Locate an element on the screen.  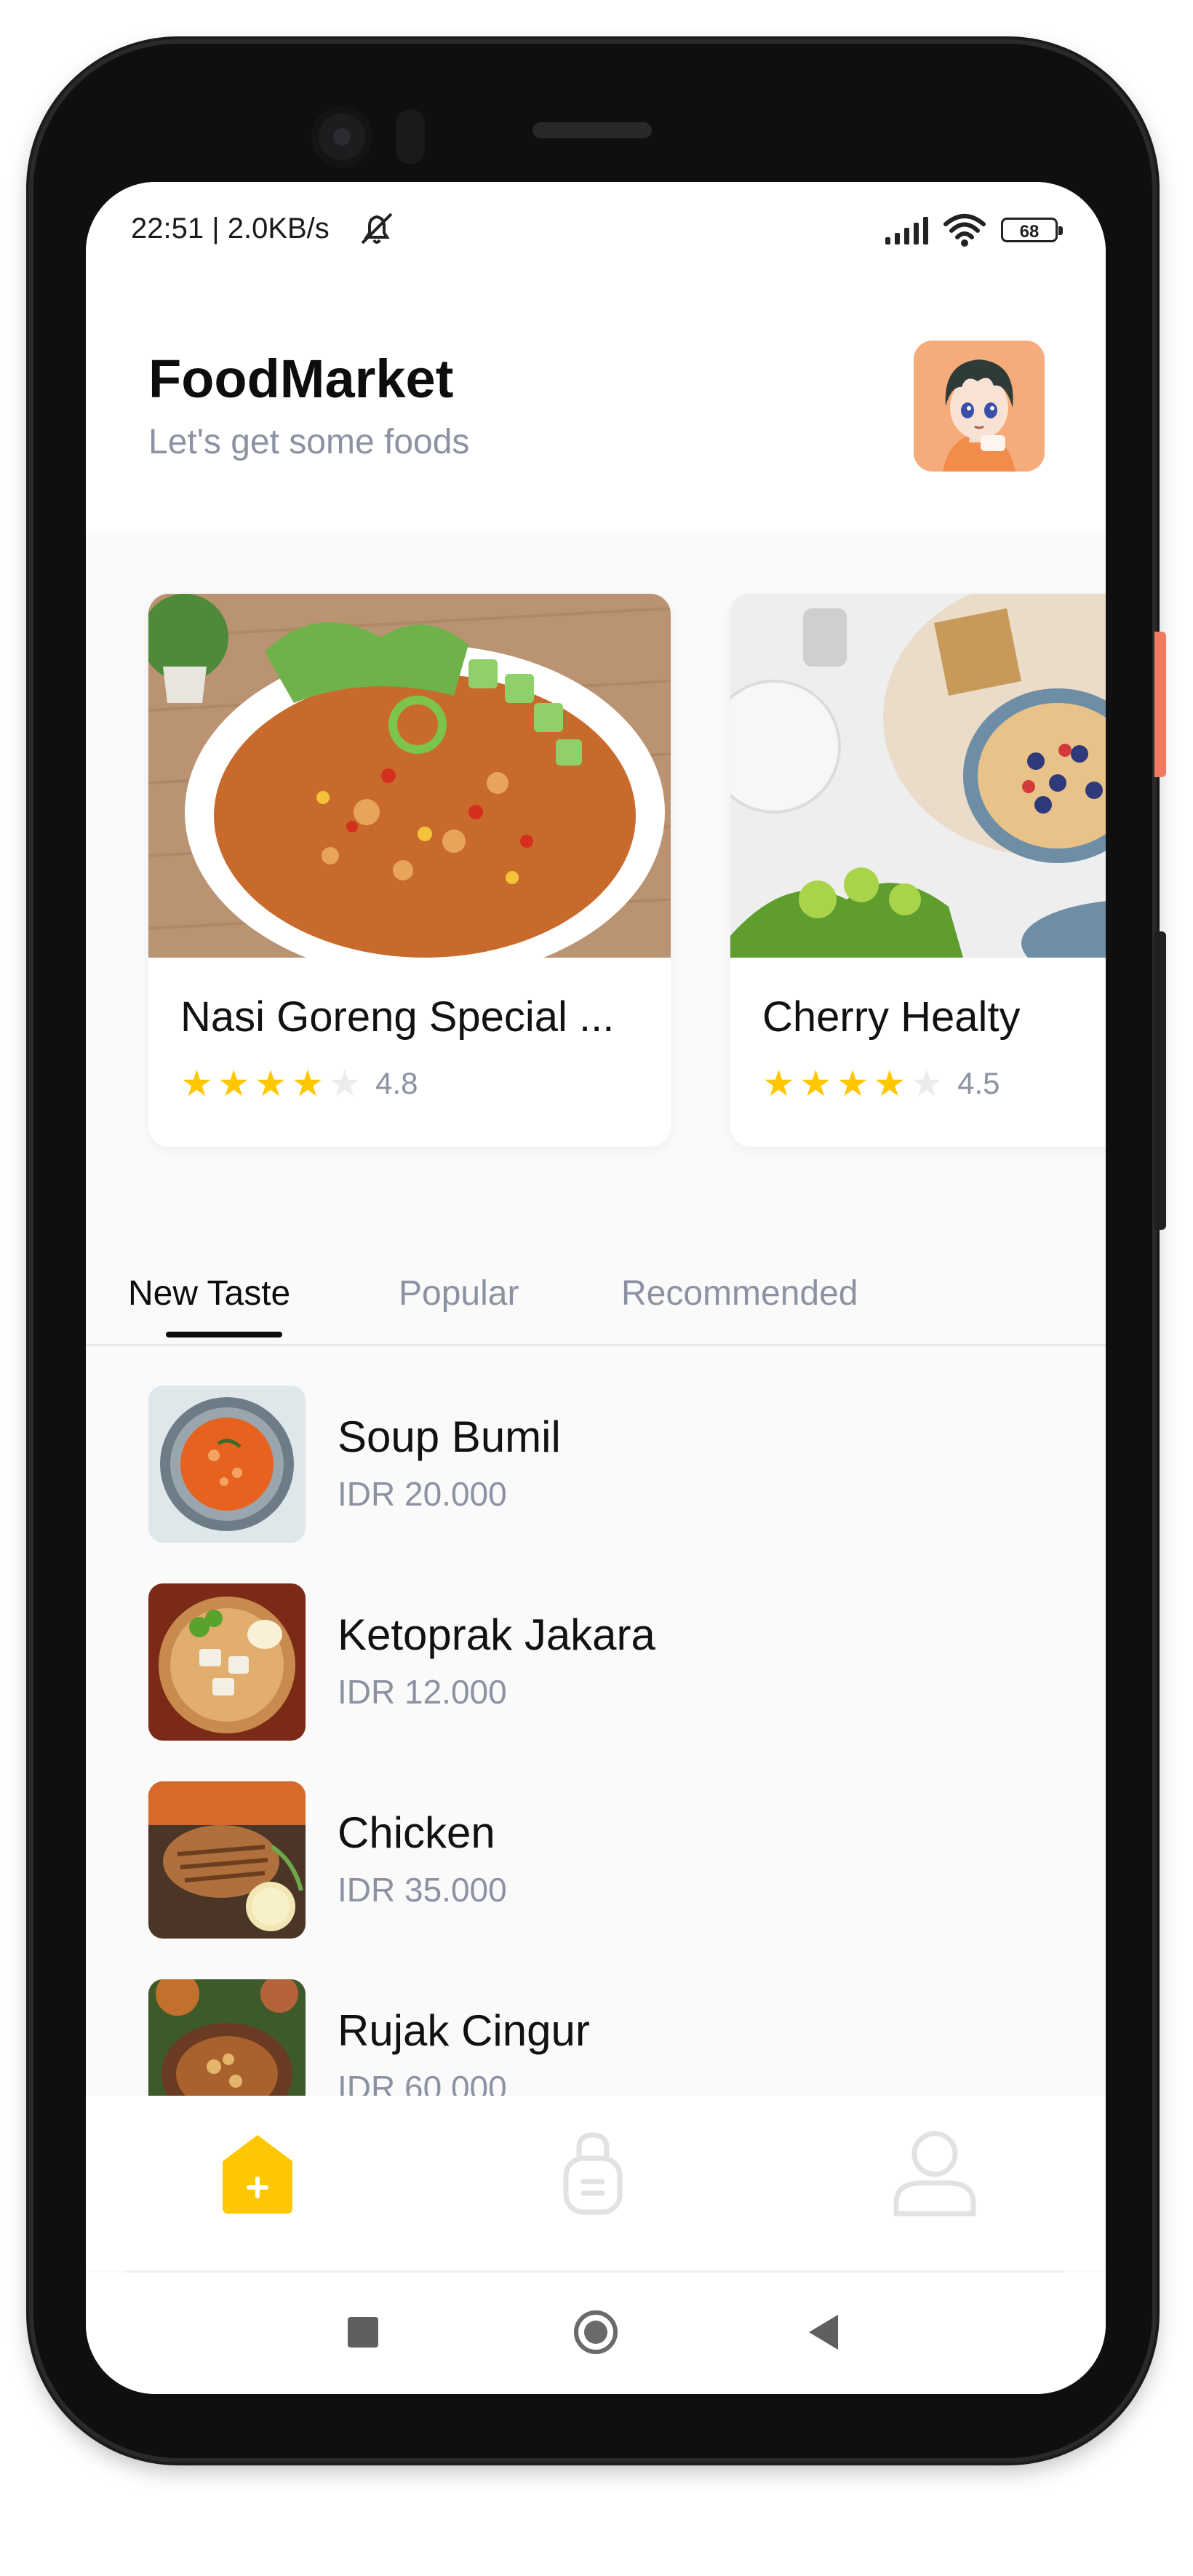
rating-value: 4.8 is located at coordinates (397, 1083).